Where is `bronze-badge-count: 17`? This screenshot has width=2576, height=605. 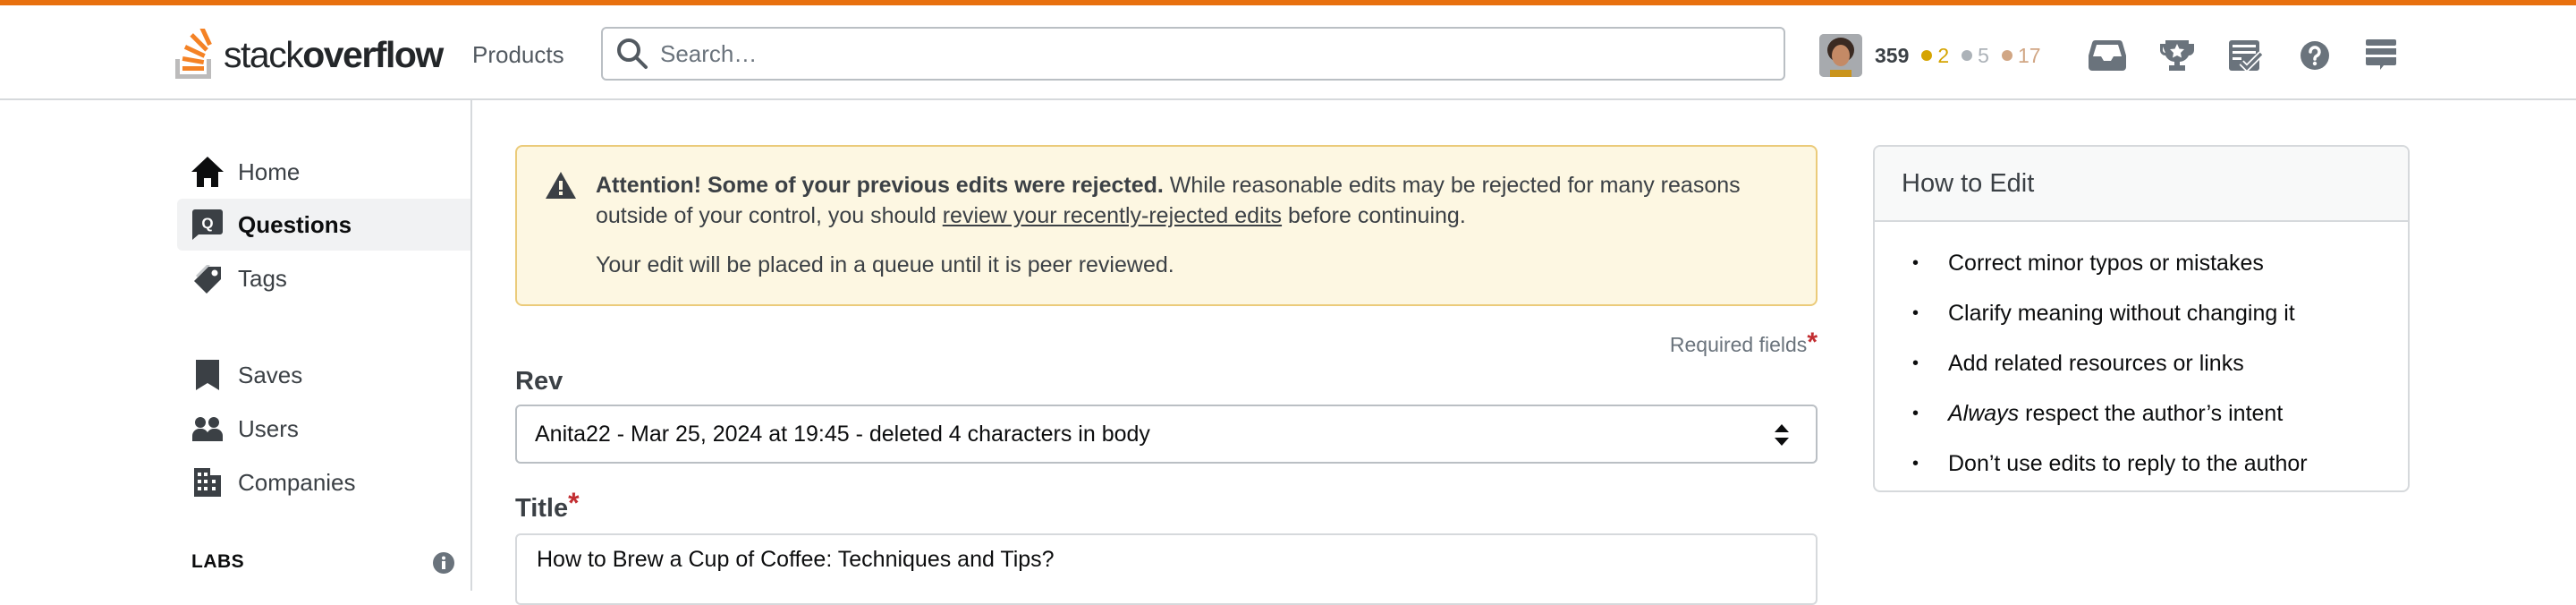
bronze-badge-count: 17 is located at coordinates (2029, 55).